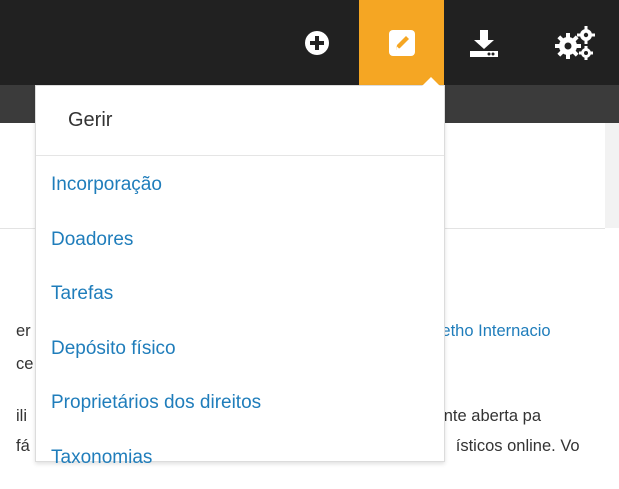  I want to click on background-text-line: ce, so click(24, 364).